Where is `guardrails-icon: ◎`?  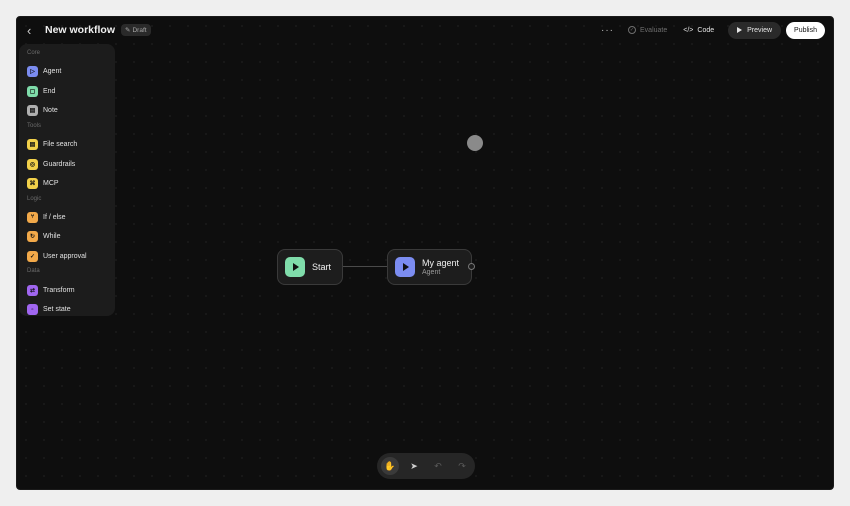
guardrails-icon: ◎ is located at coordinates (32, 164).